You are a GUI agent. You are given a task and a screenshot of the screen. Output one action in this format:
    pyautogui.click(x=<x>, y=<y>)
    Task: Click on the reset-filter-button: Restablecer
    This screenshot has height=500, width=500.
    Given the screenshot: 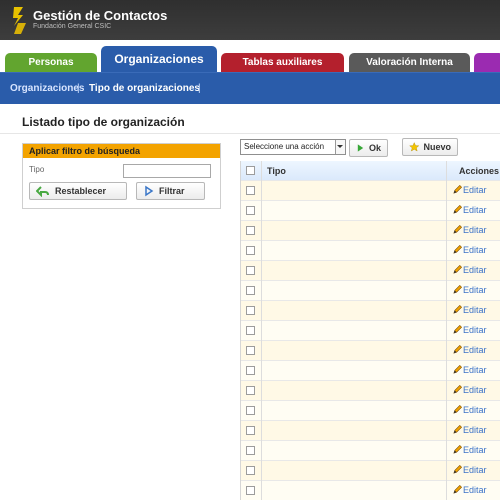 What is the action you would take?
    pyautogui.click(x=78, y=191)
    